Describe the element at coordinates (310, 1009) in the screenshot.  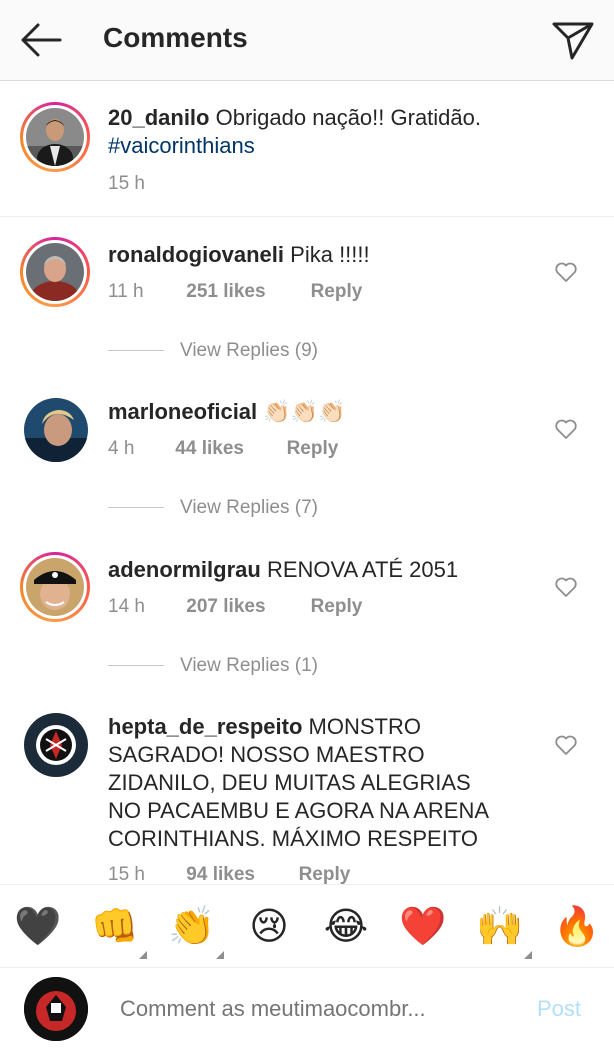
I see `comment-input` at that location.